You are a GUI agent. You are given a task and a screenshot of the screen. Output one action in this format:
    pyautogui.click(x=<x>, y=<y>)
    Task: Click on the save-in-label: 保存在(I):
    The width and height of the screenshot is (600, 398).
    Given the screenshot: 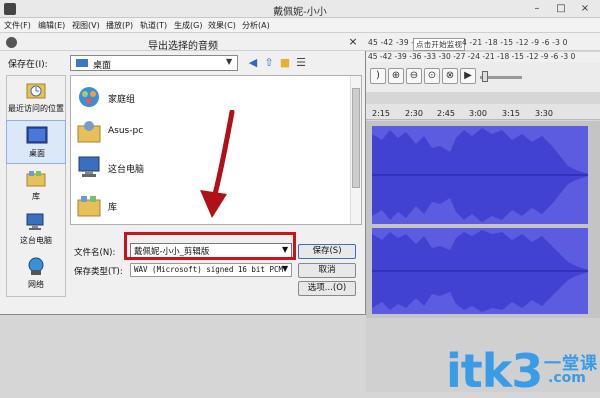 What is the action you would take?
    pyautogui.click(x=28, y=65)
    